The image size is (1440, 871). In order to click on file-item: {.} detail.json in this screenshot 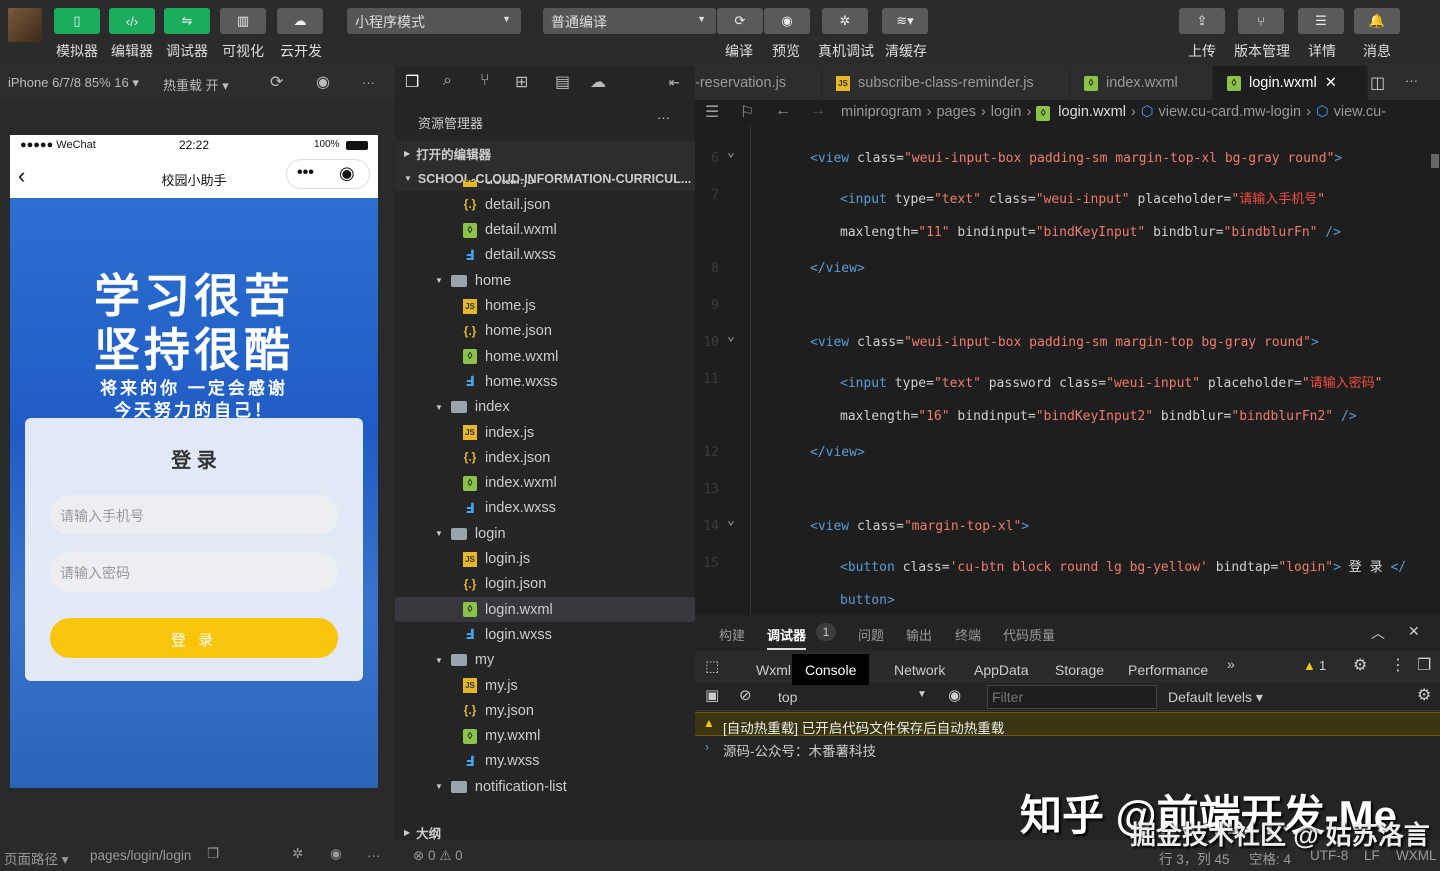, I will do `click(545, 204)`.